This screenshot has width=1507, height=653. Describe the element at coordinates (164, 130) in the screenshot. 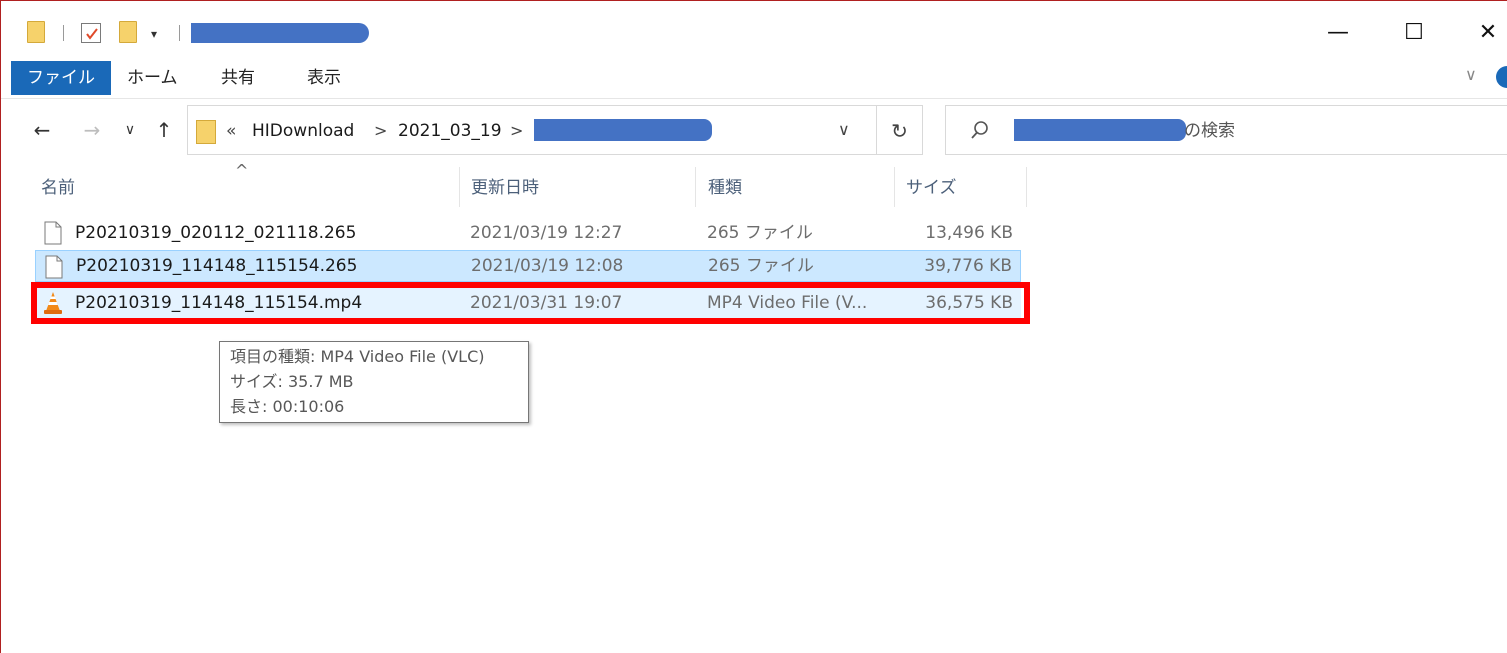

I see `up-button: ↑` at that location.